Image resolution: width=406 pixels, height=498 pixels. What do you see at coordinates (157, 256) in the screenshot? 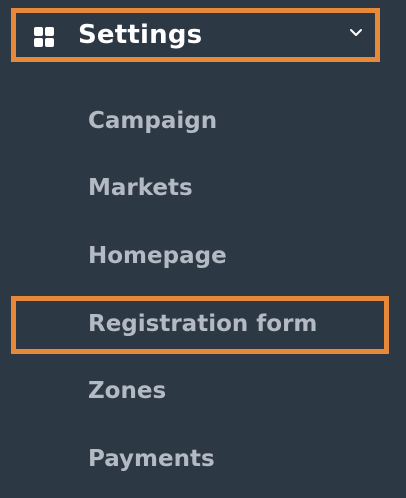
I see `menu-item-homepage: Homepage` at bounding box center [157, 256].